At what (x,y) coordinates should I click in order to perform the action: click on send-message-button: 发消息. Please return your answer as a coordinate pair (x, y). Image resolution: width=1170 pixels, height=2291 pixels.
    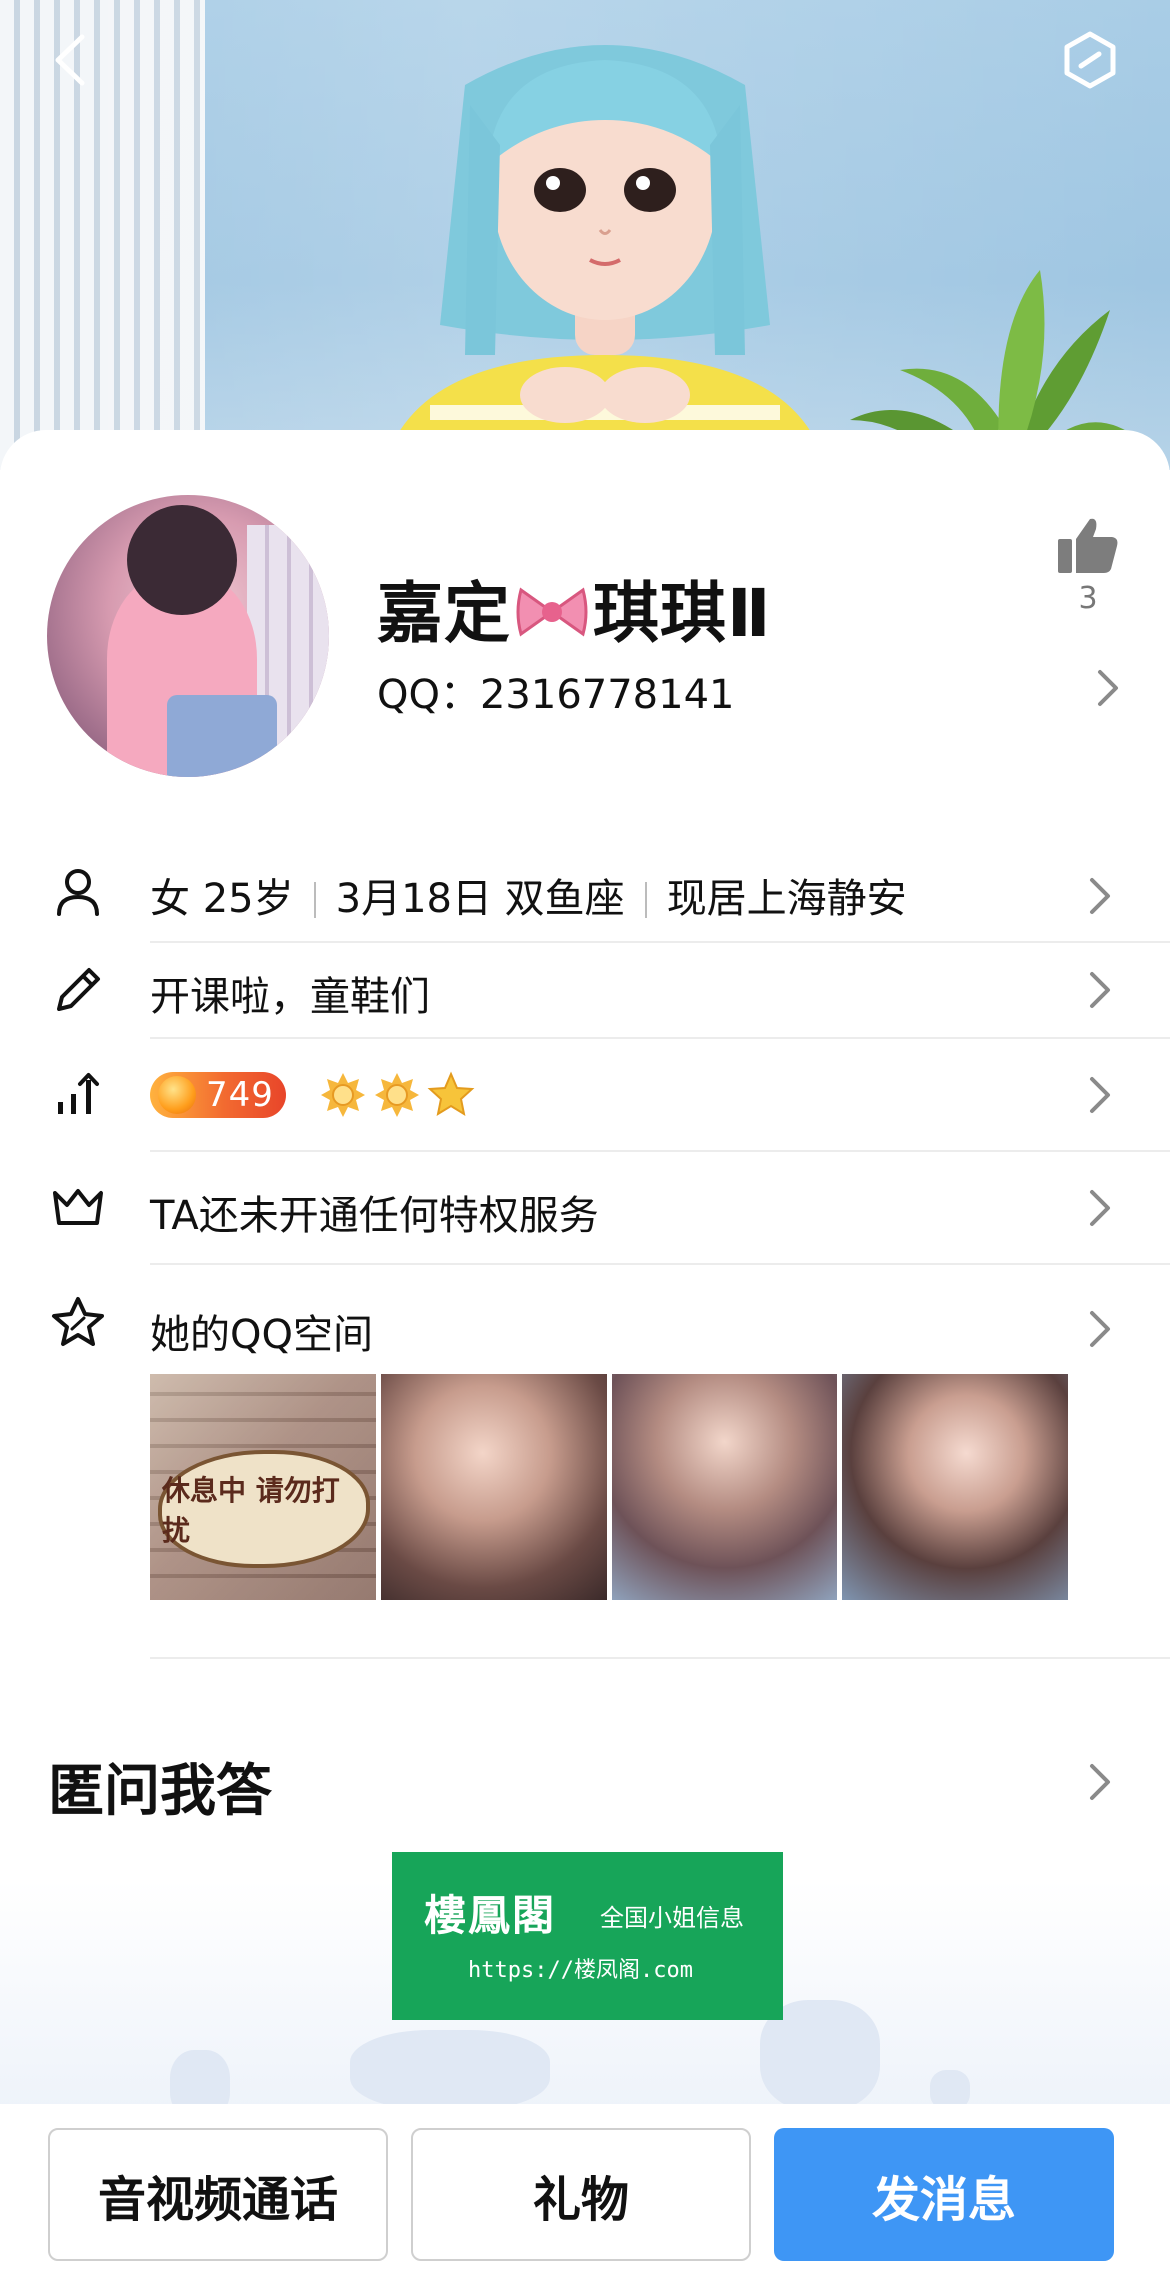
    Looking at the image, I should click on (944, 2194).